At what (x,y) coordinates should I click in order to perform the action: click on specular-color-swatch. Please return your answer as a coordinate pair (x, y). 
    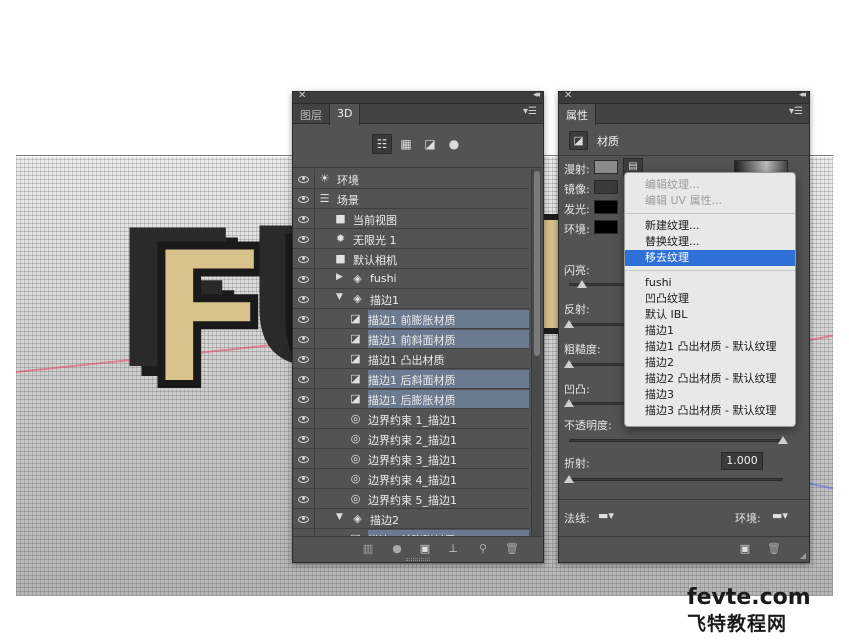
    Looking at the image, I should click on (606, 187).